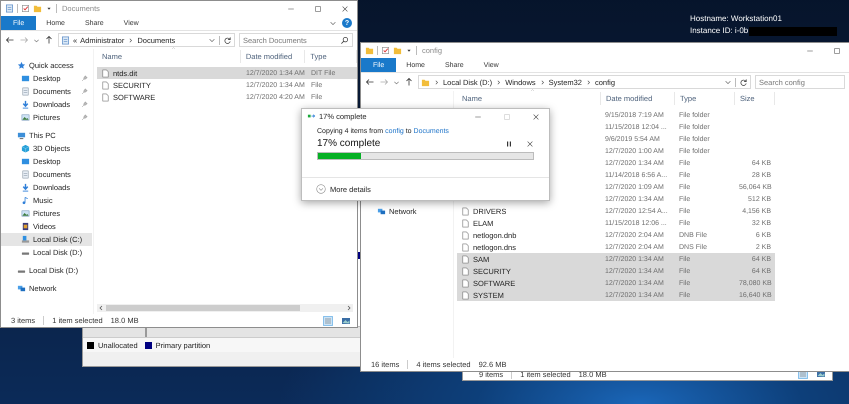 This screenshot has width=849, height=404. Describe the element at coordinates (328, 321) in the screenshot. I see `details-view-icon` at that location.